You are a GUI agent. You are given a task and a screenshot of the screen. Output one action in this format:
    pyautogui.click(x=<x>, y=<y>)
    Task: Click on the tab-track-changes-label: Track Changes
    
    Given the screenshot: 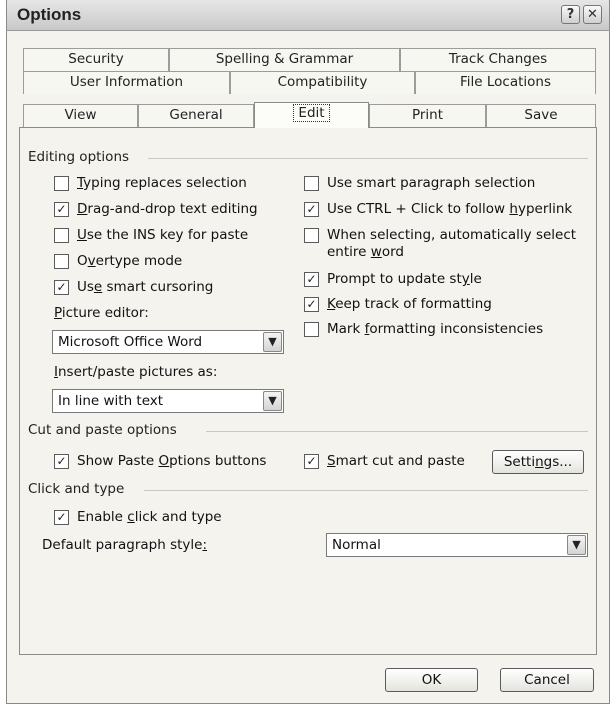 What is the action you would take?
    pyautogui.click(x=498, y=59)
    